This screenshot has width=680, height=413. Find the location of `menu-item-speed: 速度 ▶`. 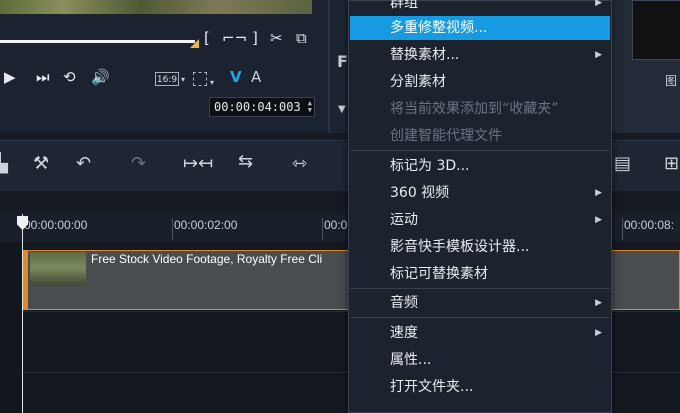

menu-item-speed: 速度 ▶ is located at coordinates (480, 333).